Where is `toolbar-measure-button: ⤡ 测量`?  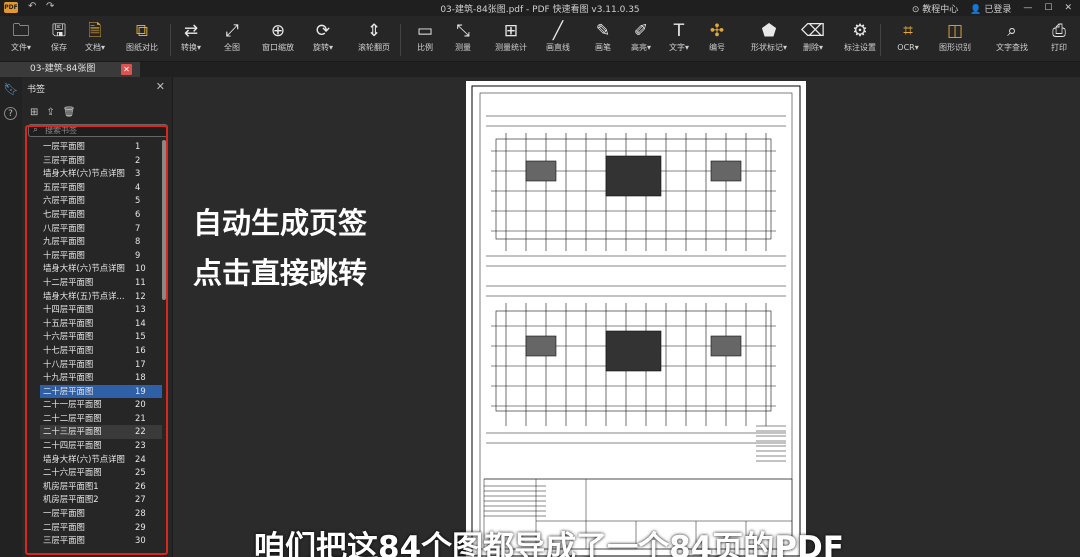
toolbar-measure-button: ⤡ 测量 is located at coordinates (463, 40).